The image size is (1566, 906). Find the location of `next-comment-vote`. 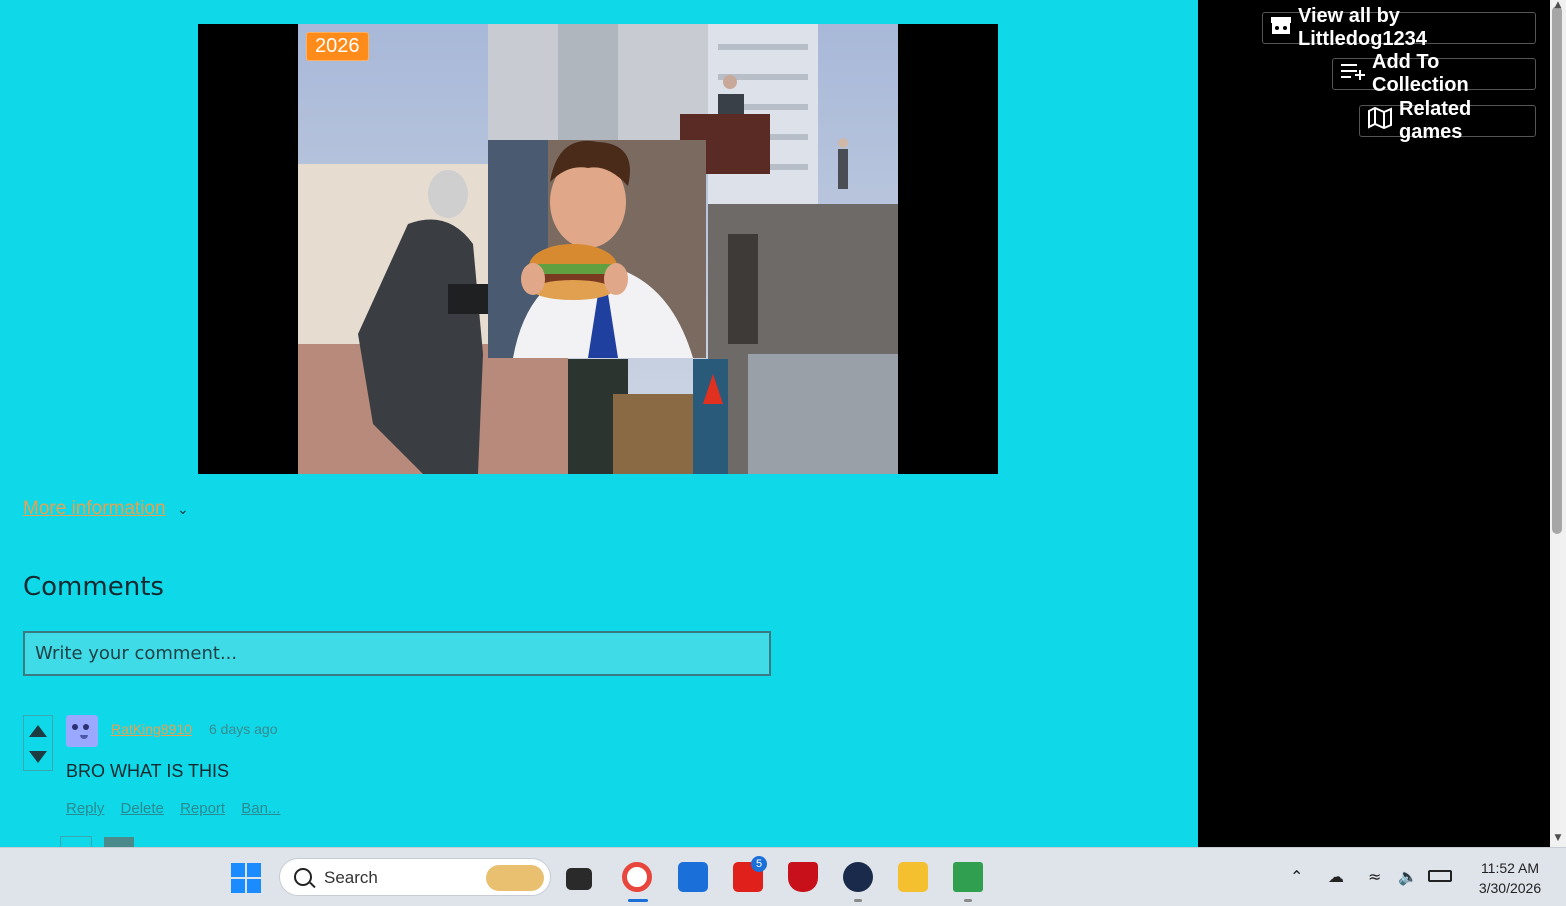

next-comment-vote is located at coordinates (76, 841).